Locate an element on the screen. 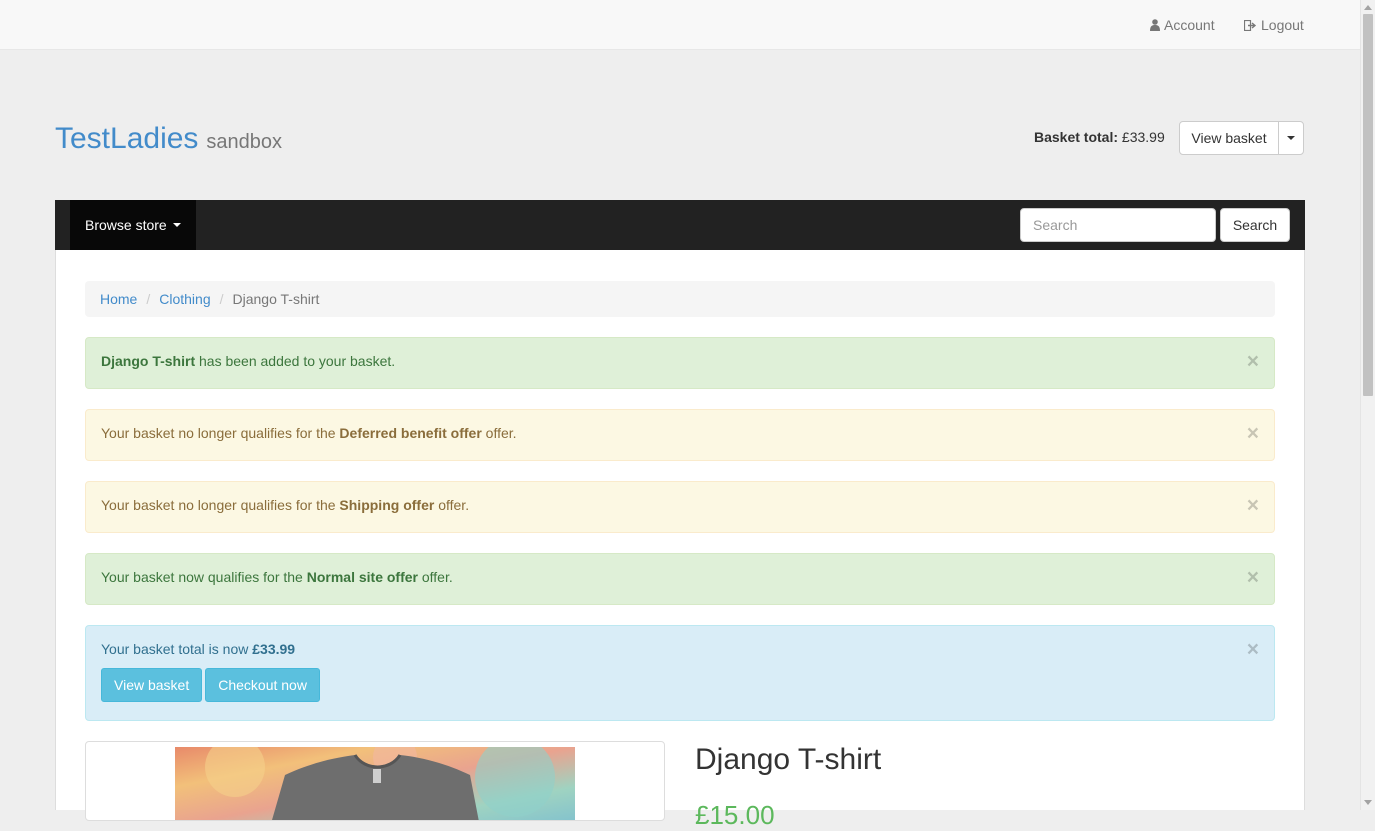 The image size is (1375, 831). scroll-up-icon is located at coordinates (1368, 7).